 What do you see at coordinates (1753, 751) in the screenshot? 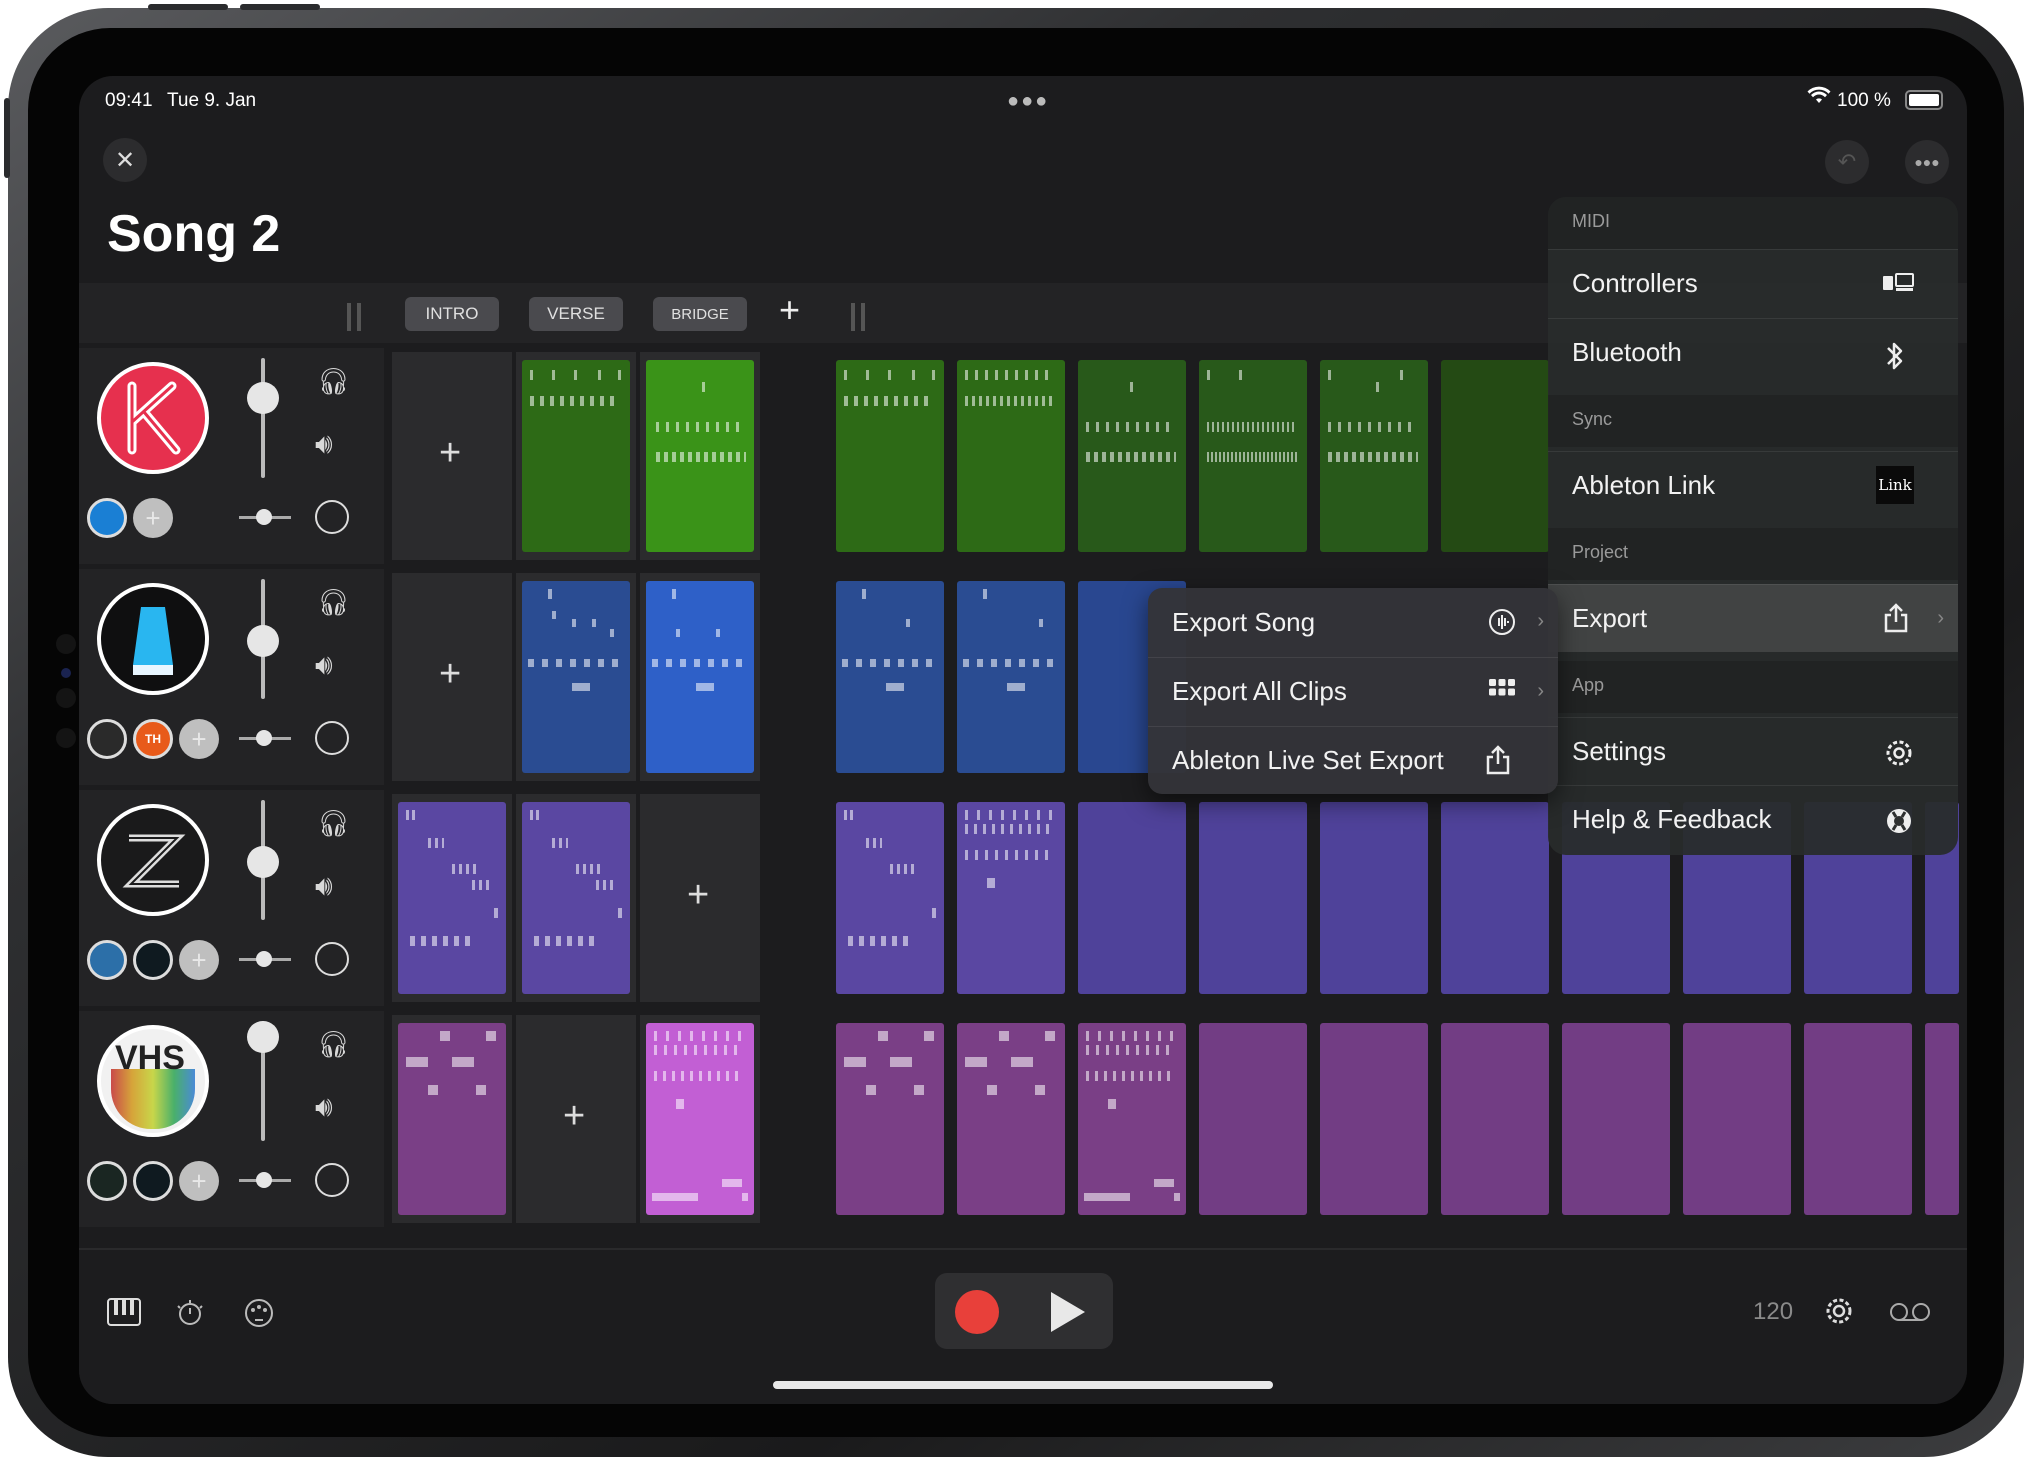
I see `menu-item-settings: Settings` at bounding box center [1753, 751].